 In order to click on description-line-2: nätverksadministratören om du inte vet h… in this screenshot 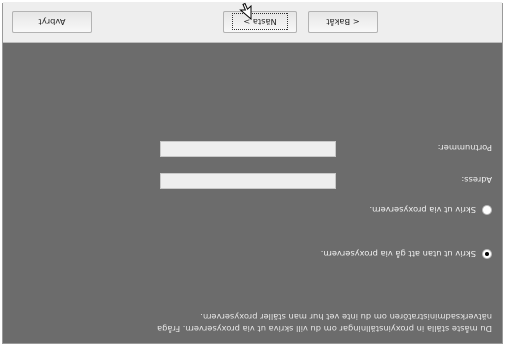, I will do `click(346, 317)`.